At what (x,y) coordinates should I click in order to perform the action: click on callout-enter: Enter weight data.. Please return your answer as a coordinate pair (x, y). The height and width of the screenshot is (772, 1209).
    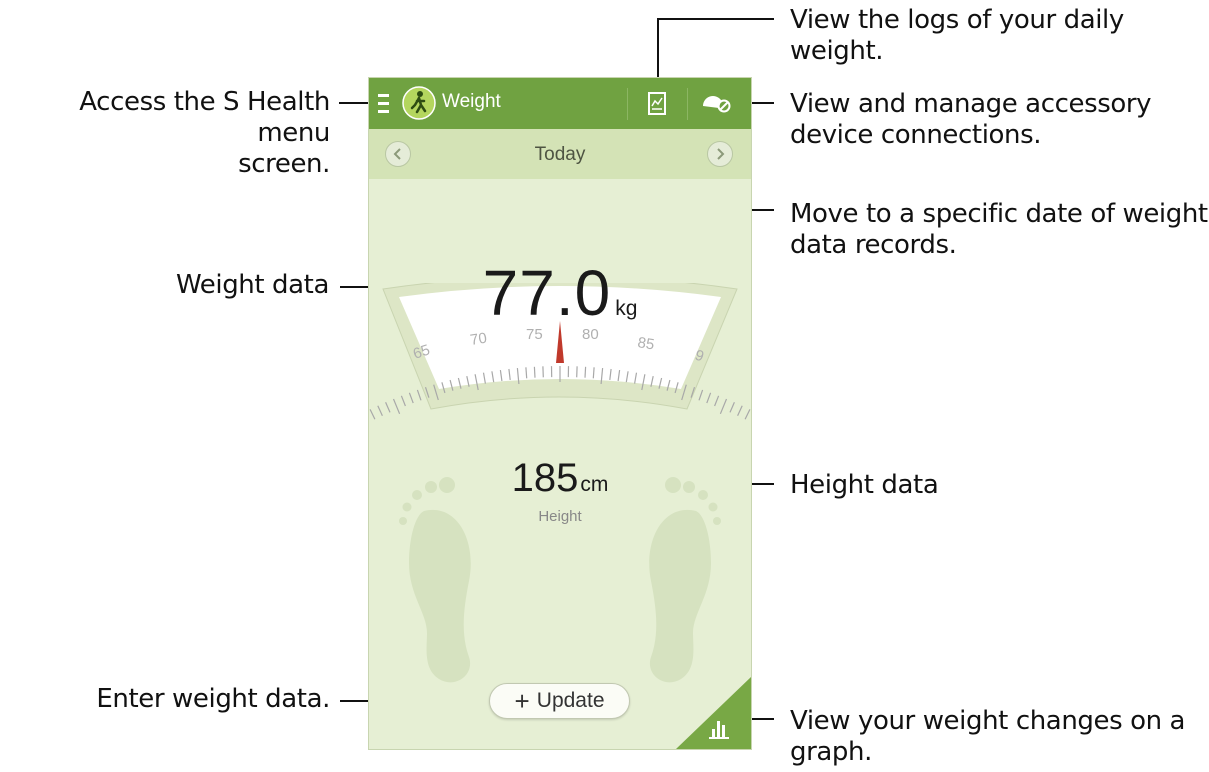
    Looking at the image, I should click on (165, 699).